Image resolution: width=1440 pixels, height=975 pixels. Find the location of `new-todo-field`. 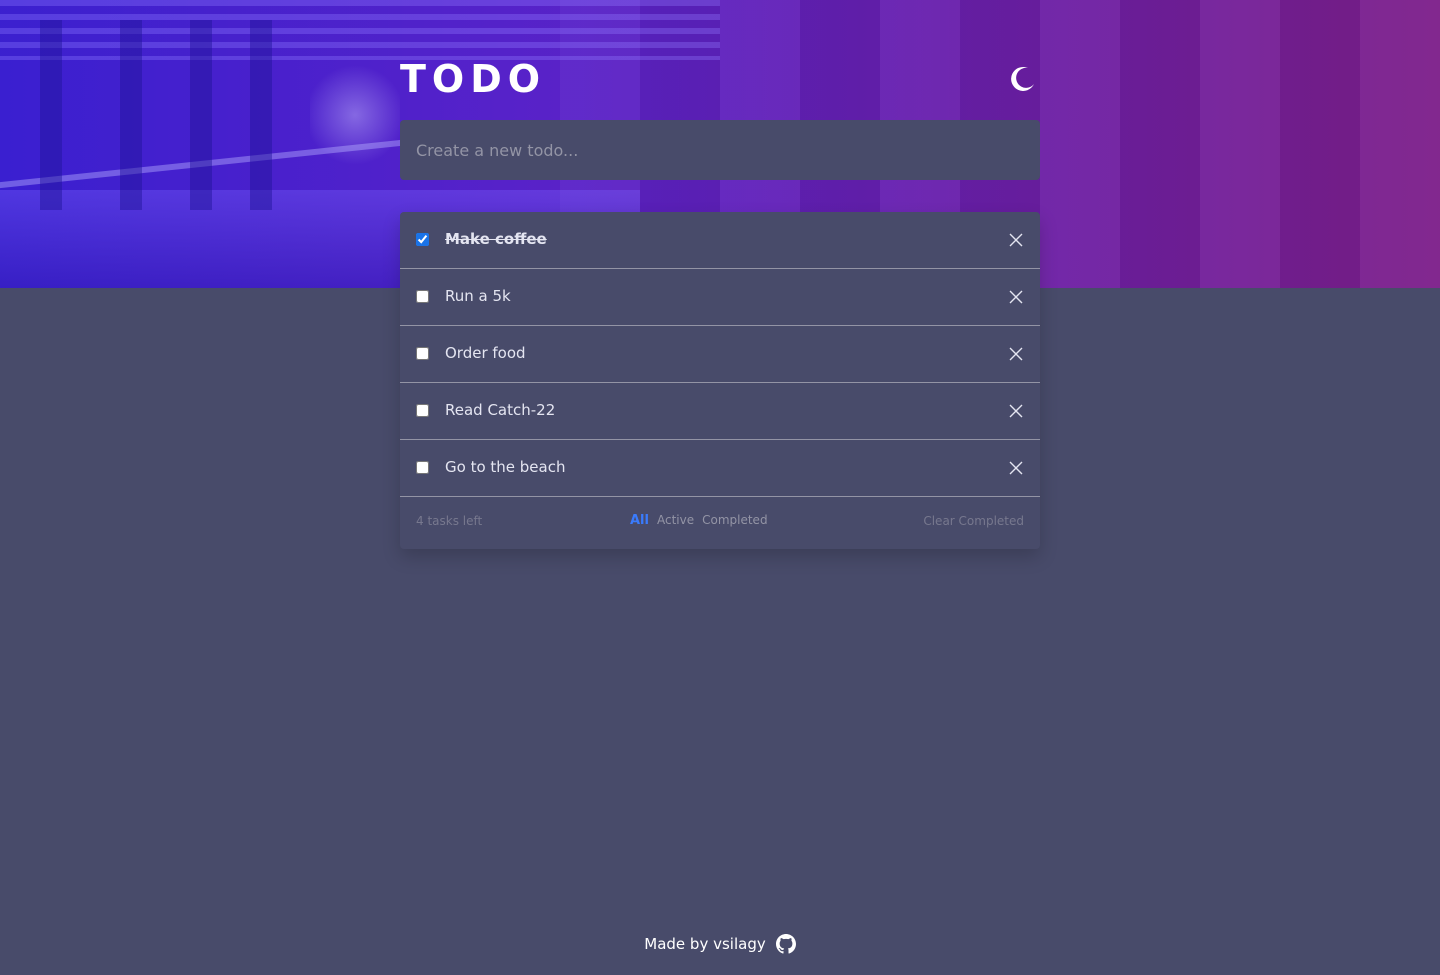

new-todo-field is located at coordinates (720, 150).